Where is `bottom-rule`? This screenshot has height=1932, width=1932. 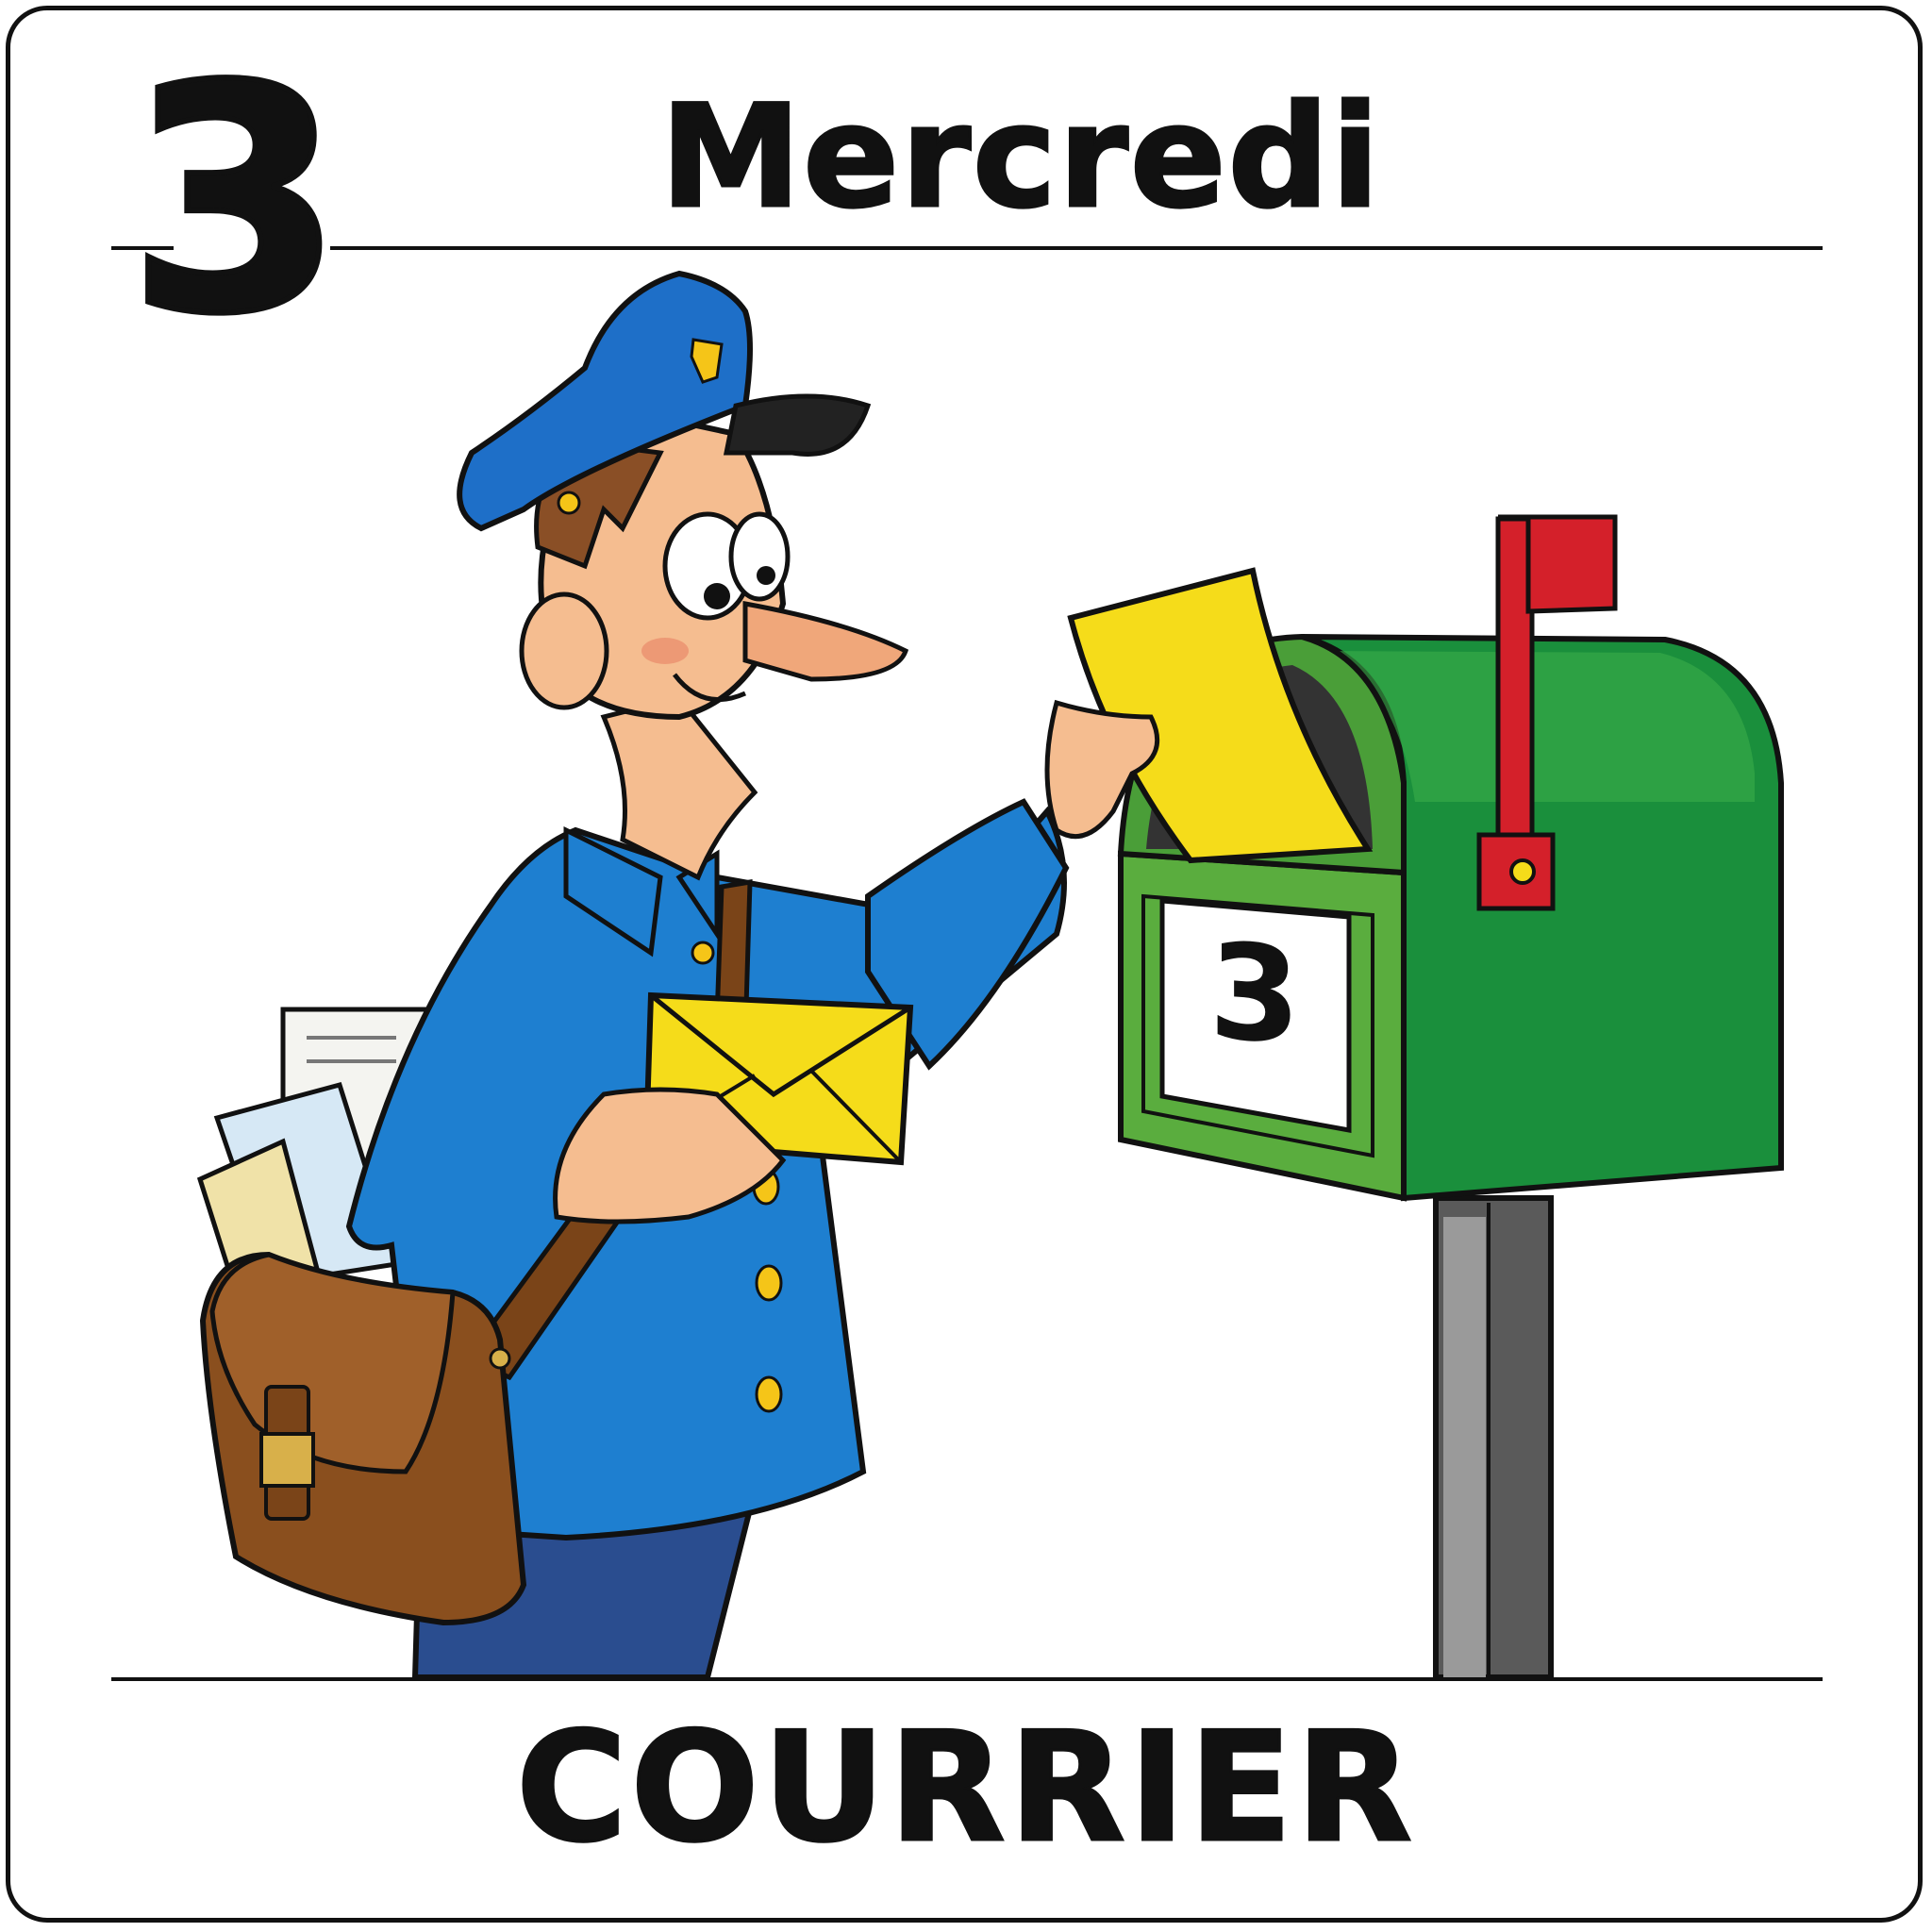
bottom-rule is located at coordinates (967, 1679).